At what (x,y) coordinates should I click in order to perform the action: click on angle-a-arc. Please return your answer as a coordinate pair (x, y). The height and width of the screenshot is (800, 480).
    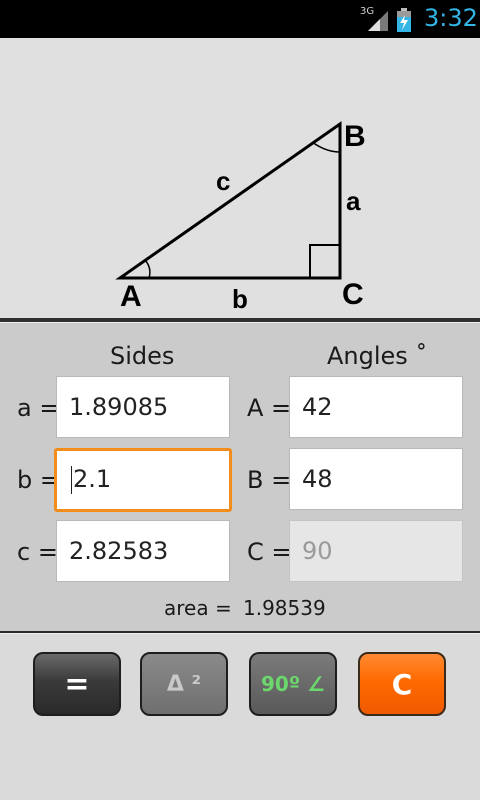
    Looking at the image, I should click on (147, 269).